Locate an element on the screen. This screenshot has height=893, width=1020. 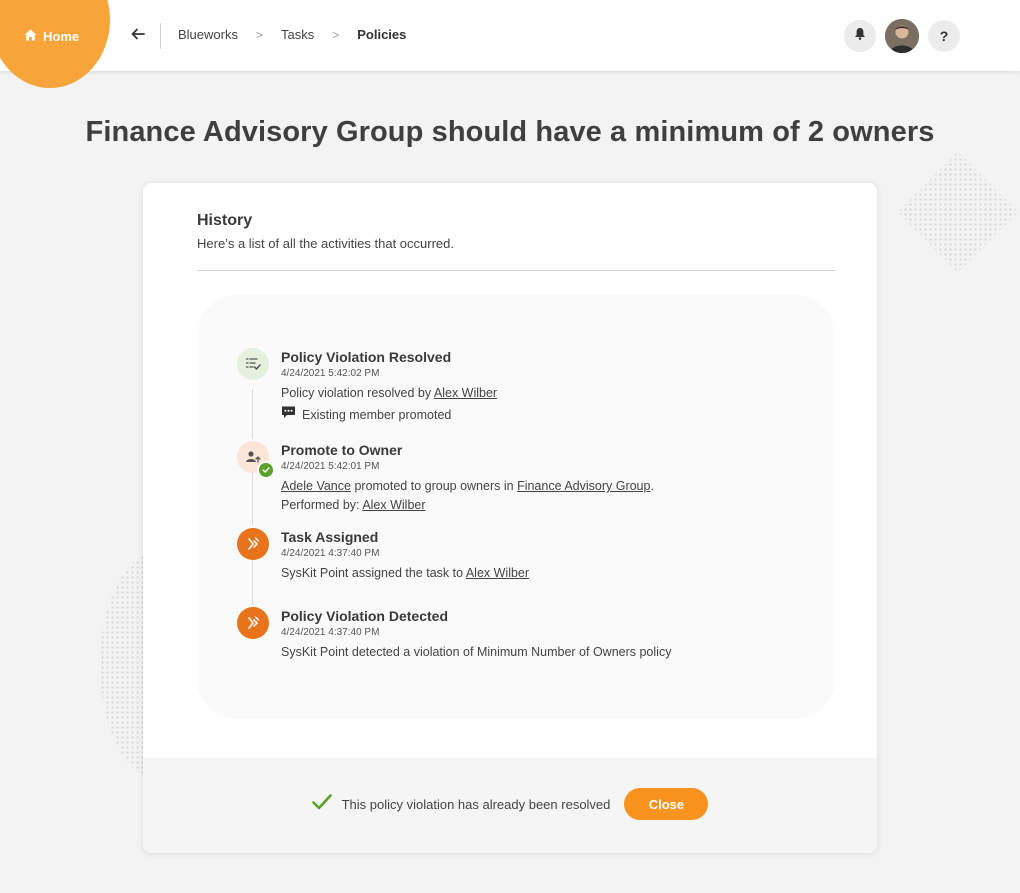
event-title: Policy Violation Resolved is located at coordinates (366, 357).